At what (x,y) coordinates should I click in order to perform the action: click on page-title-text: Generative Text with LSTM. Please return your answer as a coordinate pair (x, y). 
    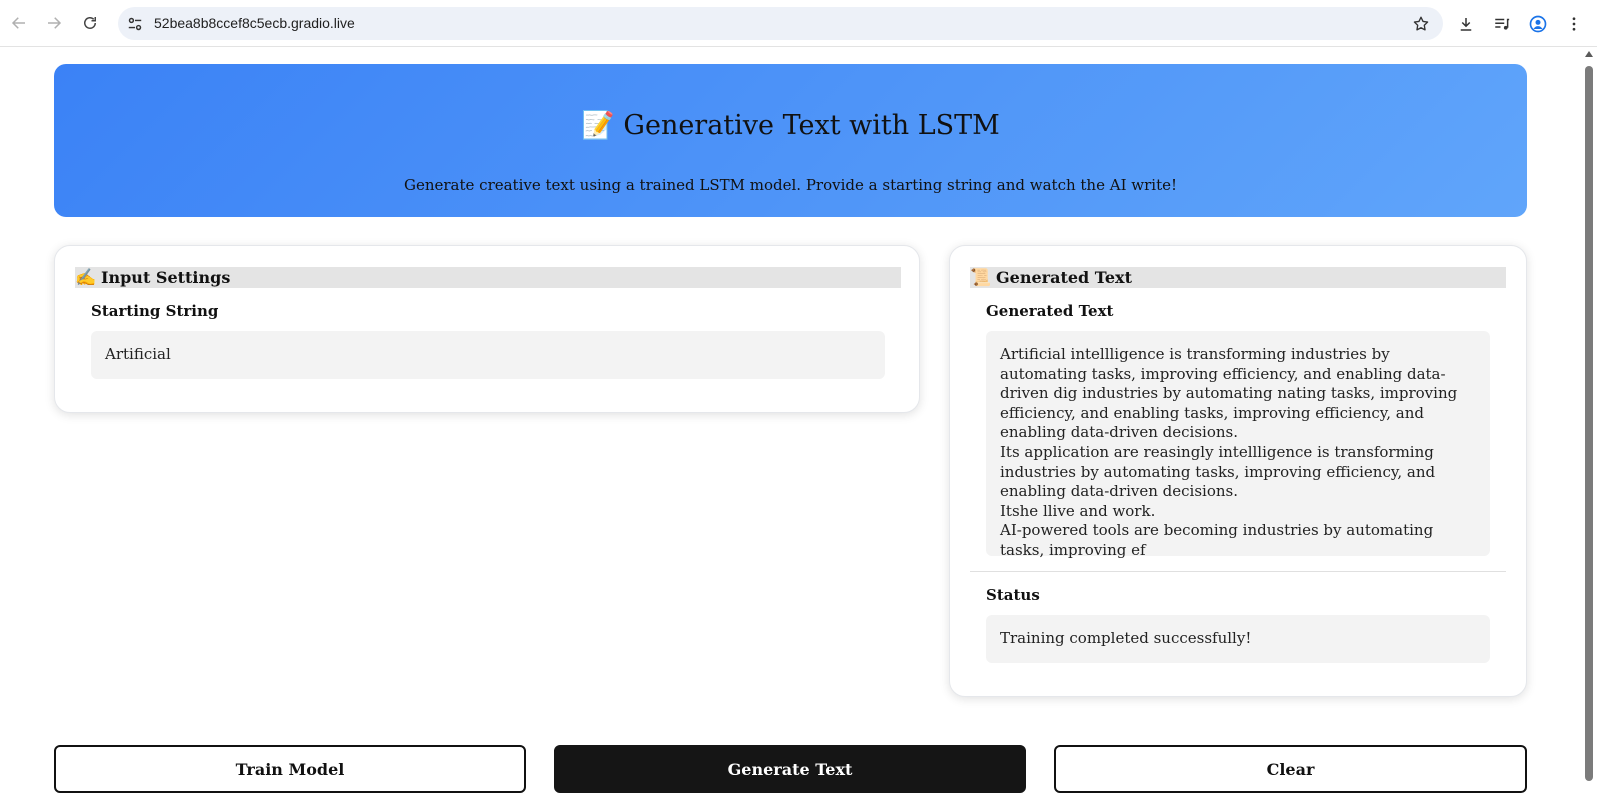
    Looking at the image, I should click on (811, 125).